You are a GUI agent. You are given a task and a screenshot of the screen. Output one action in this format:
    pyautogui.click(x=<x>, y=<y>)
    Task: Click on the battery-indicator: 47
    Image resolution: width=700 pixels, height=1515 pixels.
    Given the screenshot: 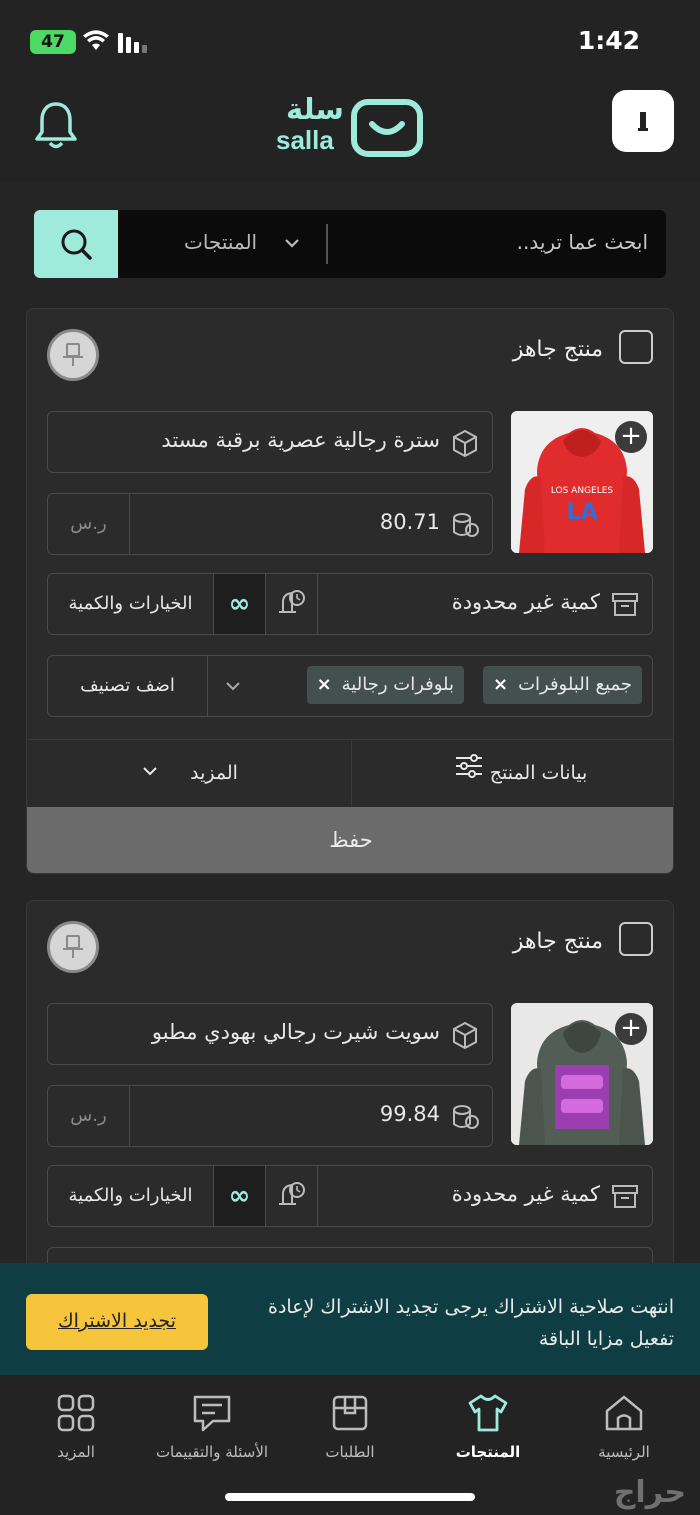 What is the action you would take?
    pyautogui.click(x=53, y=42)
    